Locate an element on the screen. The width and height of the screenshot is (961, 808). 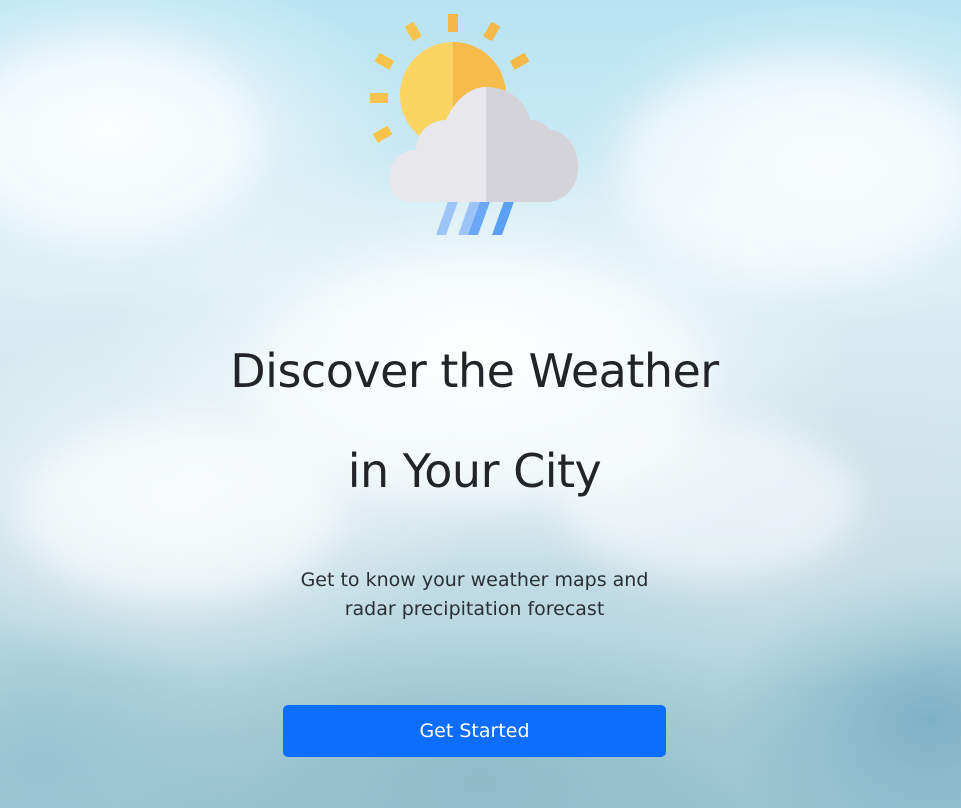
hero-title-line-1: Discover the Weather is located at coordinates (474, 371).